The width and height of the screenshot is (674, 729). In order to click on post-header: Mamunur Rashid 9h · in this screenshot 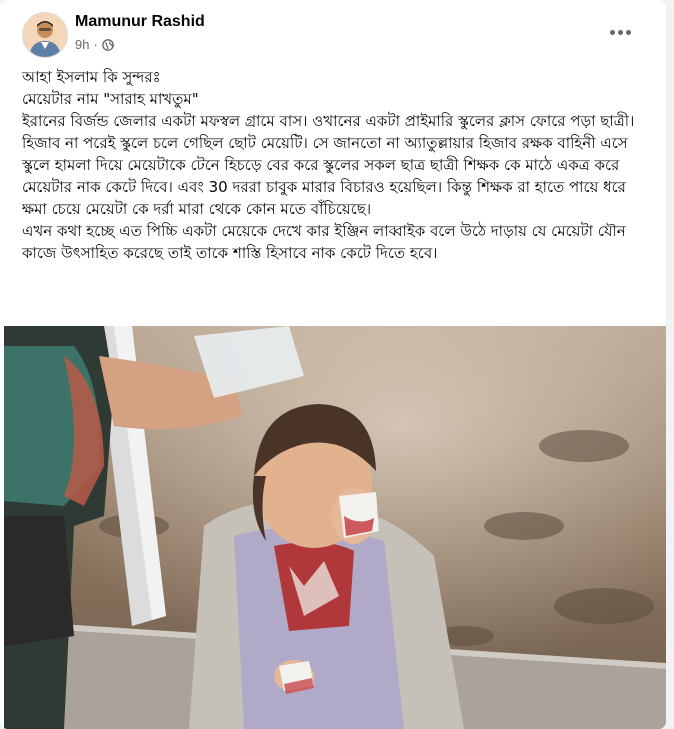, I will do `click(334, 36)`.